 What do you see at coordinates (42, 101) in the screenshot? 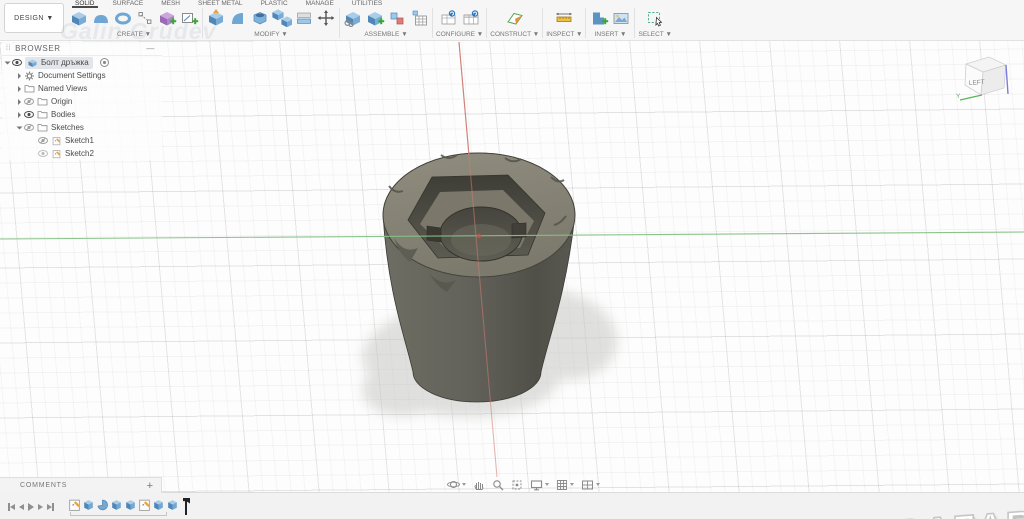
I see `folder-icon` at bounding box center [42, 101].